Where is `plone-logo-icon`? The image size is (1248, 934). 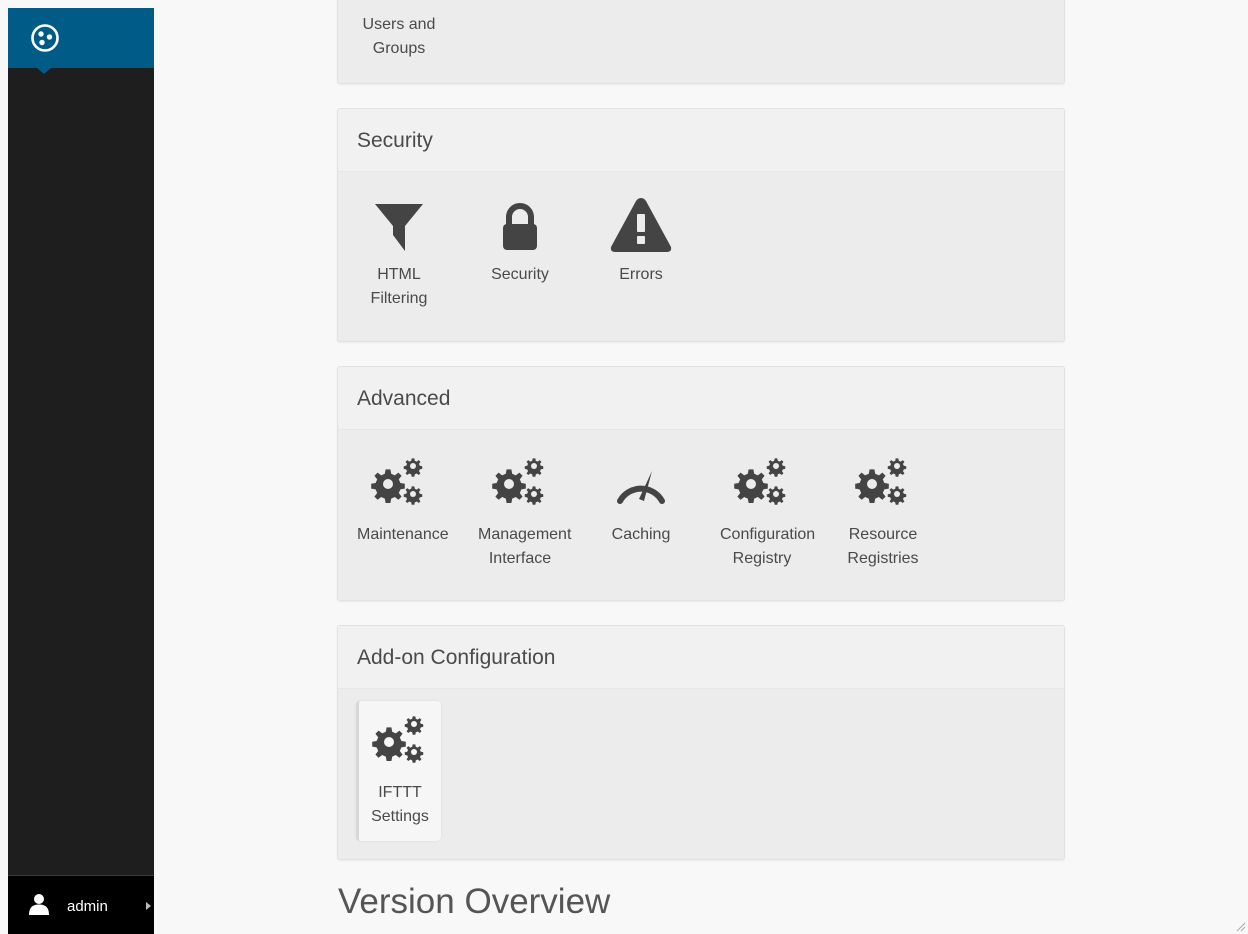
plone-logo-icon is located at coordinates (45, 38).